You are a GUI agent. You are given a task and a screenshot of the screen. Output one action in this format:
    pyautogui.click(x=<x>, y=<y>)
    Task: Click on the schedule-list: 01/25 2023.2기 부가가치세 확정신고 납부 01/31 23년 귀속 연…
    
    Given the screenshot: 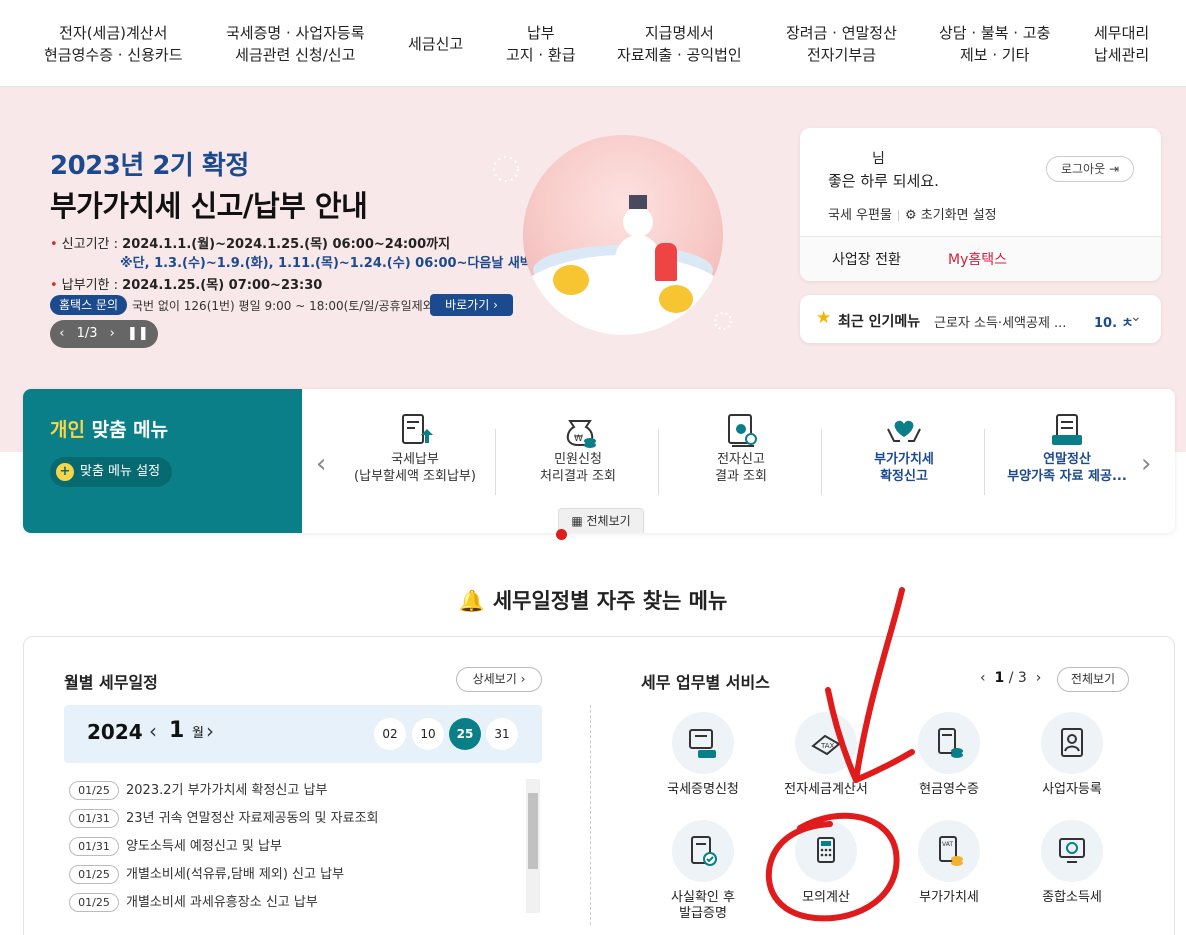 What is the action you would take?
    pyautogui.click(x=294, y=849)
    